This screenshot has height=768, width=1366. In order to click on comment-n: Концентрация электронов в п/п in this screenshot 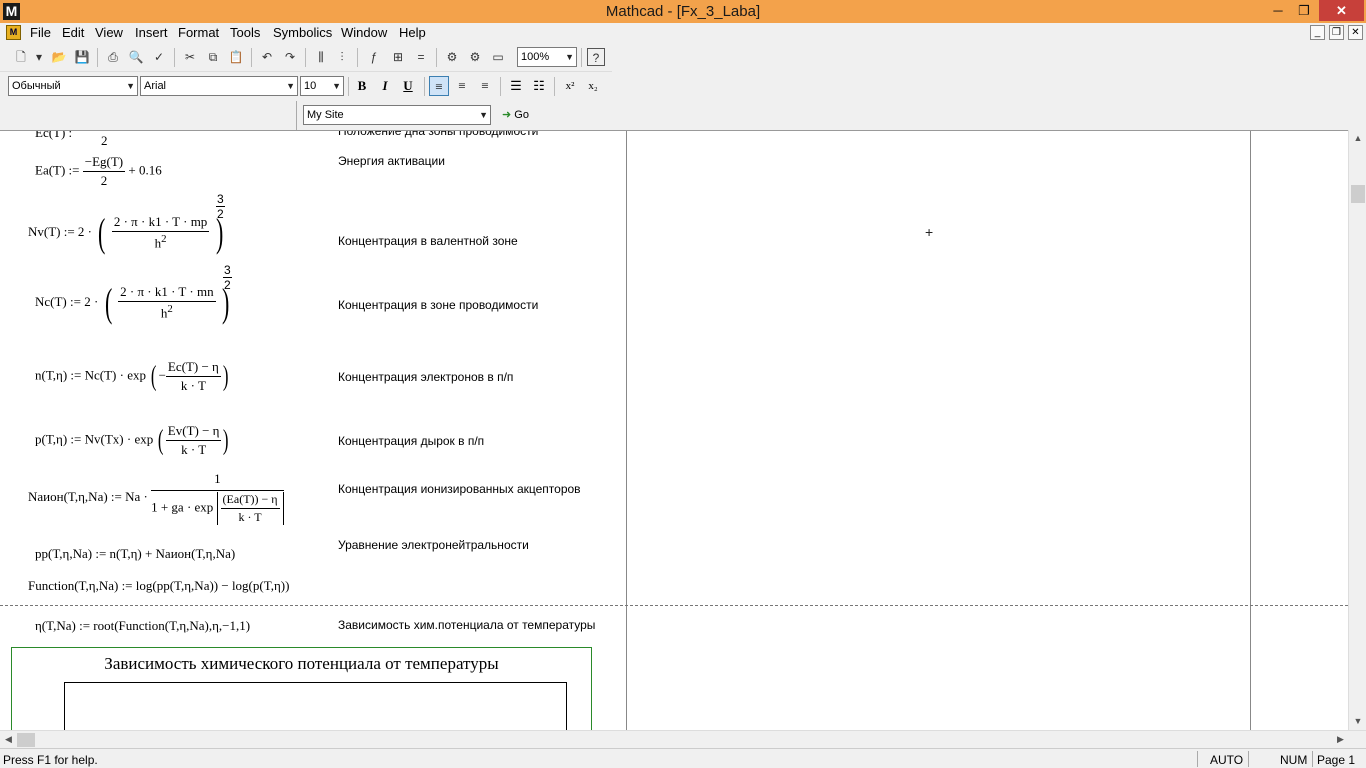, I will do `click(425, 377)`.